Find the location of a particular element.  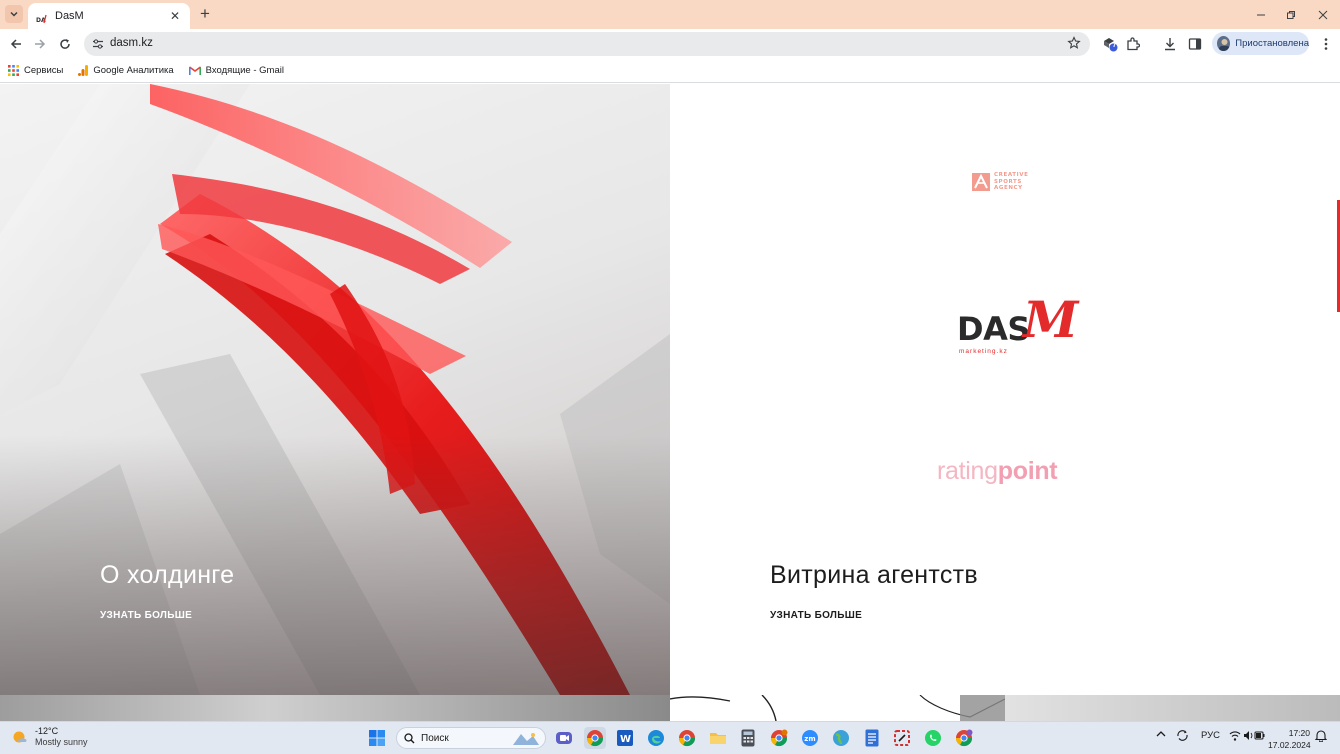

taskbar-search: Поиск is located at coordinates (471, 738).